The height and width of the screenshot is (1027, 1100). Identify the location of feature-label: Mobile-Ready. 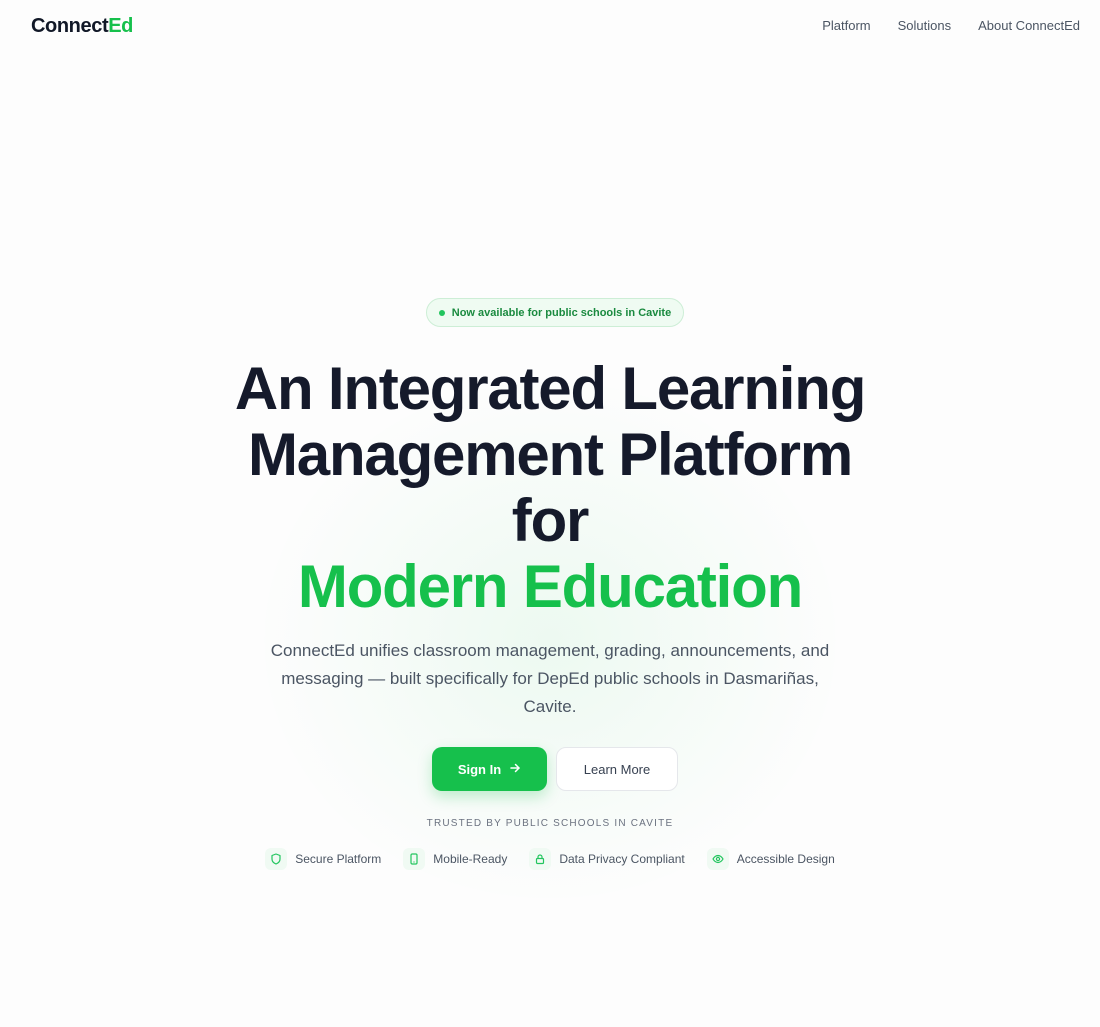
(470, 859).